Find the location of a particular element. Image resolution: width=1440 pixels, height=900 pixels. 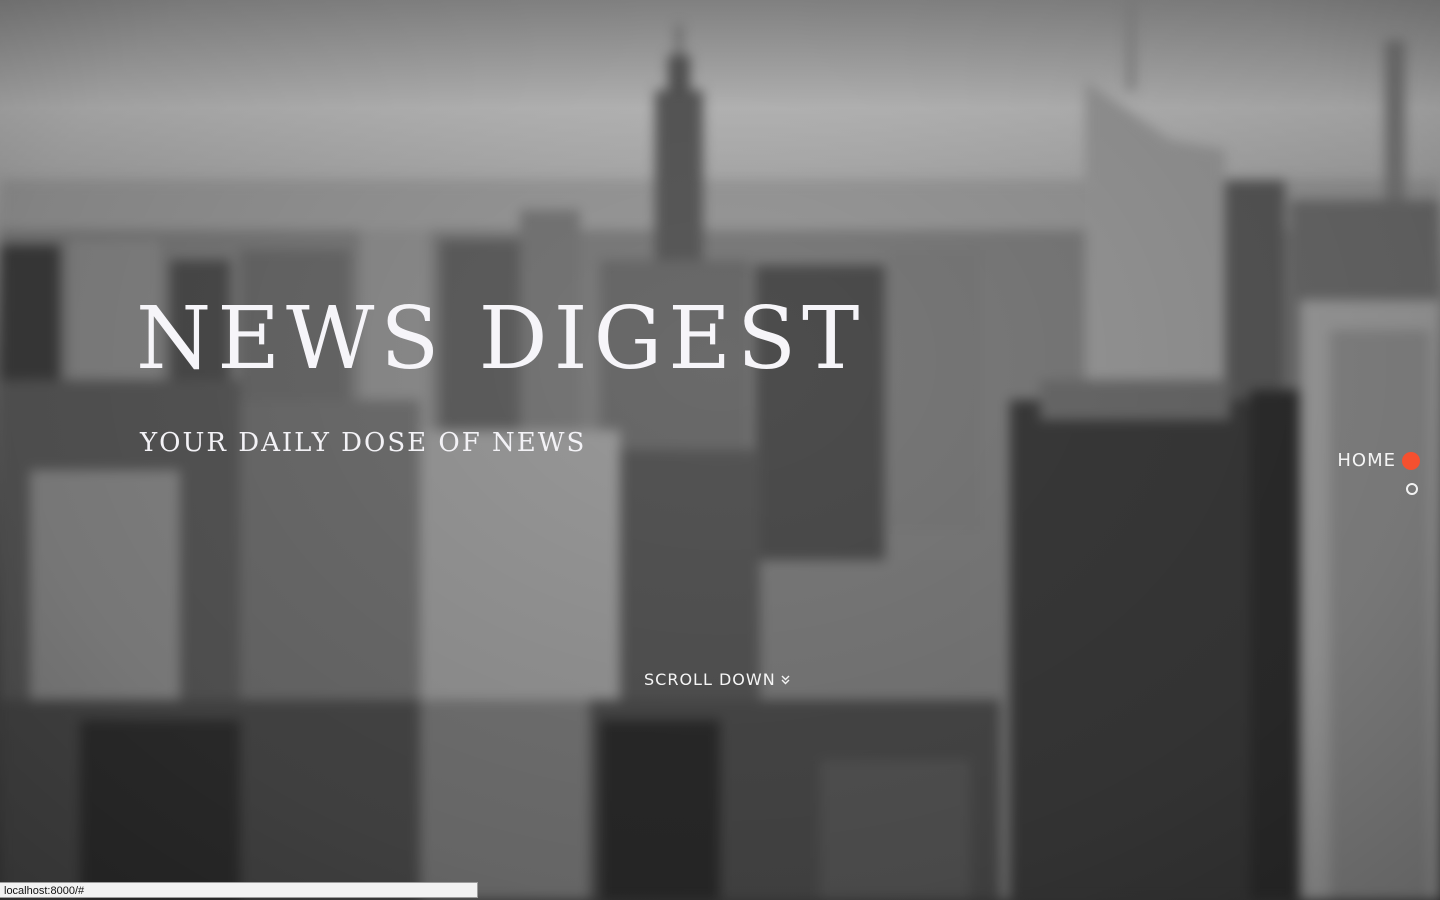

site-title: NEWS DIGEST is located at coordinates (501, 339).